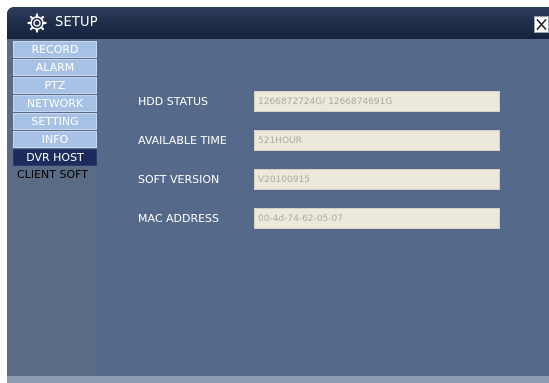  Describe the element at coordinates (377, 179) in the screenshot. I see `soft-version-field` at that location.